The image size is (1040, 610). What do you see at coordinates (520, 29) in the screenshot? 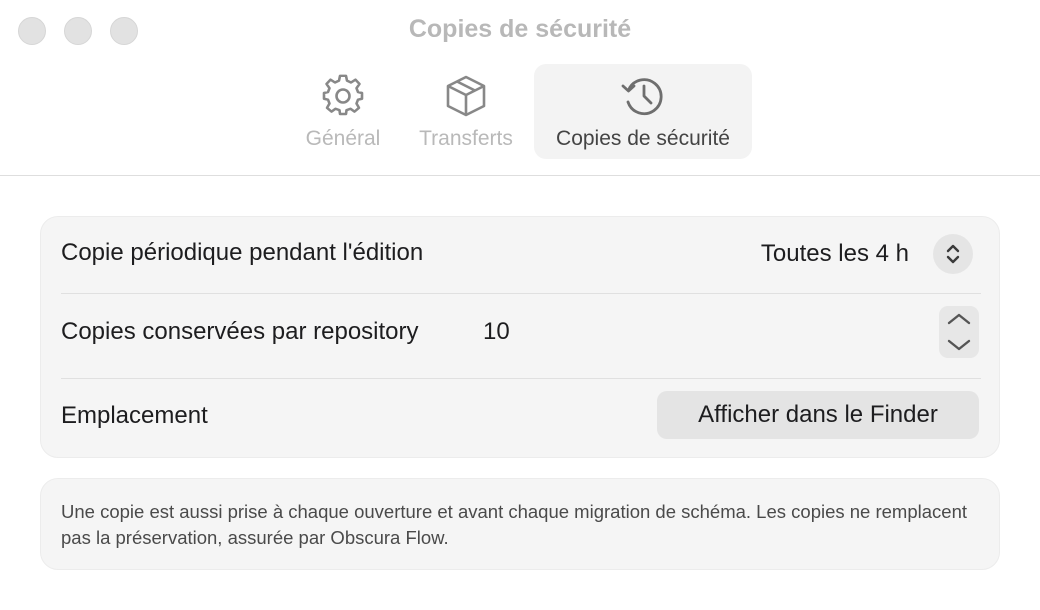
I see `window-title: Copies de sécurité` at bounding box center [520, 29].